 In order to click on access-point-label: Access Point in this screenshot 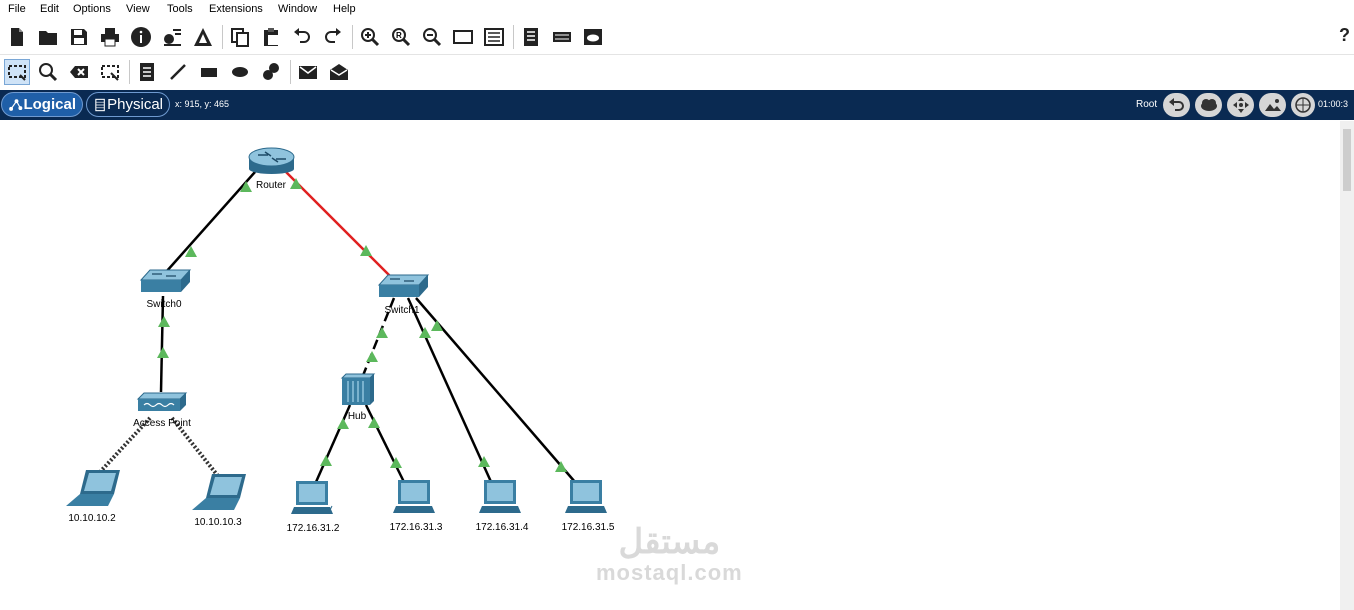, I will do `click(162, 423)`.